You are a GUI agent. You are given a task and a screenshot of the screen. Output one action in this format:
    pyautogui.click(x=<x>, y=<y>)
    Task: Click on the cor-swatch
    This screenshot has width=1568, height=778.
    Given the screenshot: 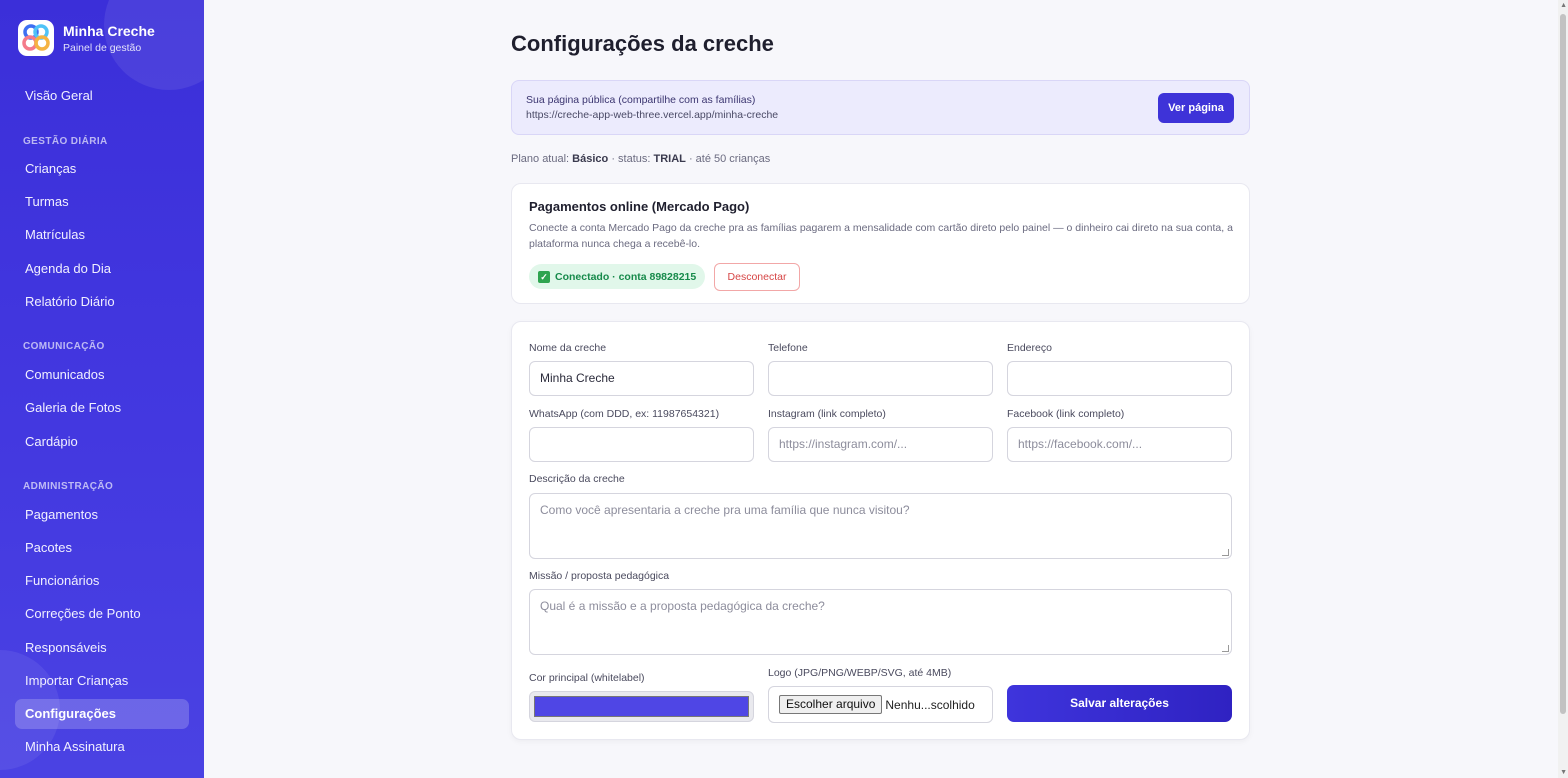 What is the action you would take?
    pyautogui.click(x=641, y=706)
    